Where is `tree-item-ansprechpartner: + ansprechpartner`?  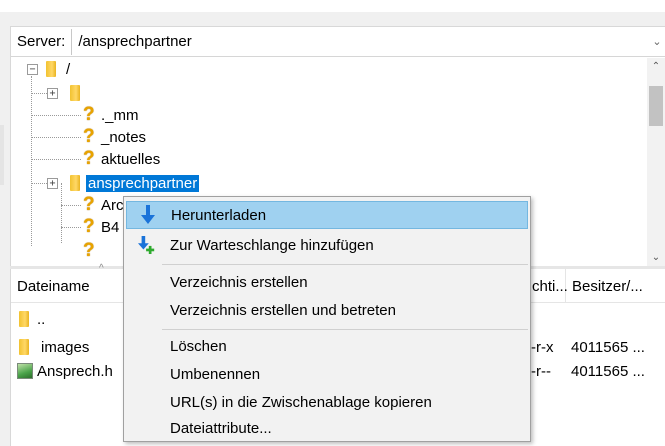 tree-item-ansprechpartner: + ansprechpartner is located at coordinates (123, 183).